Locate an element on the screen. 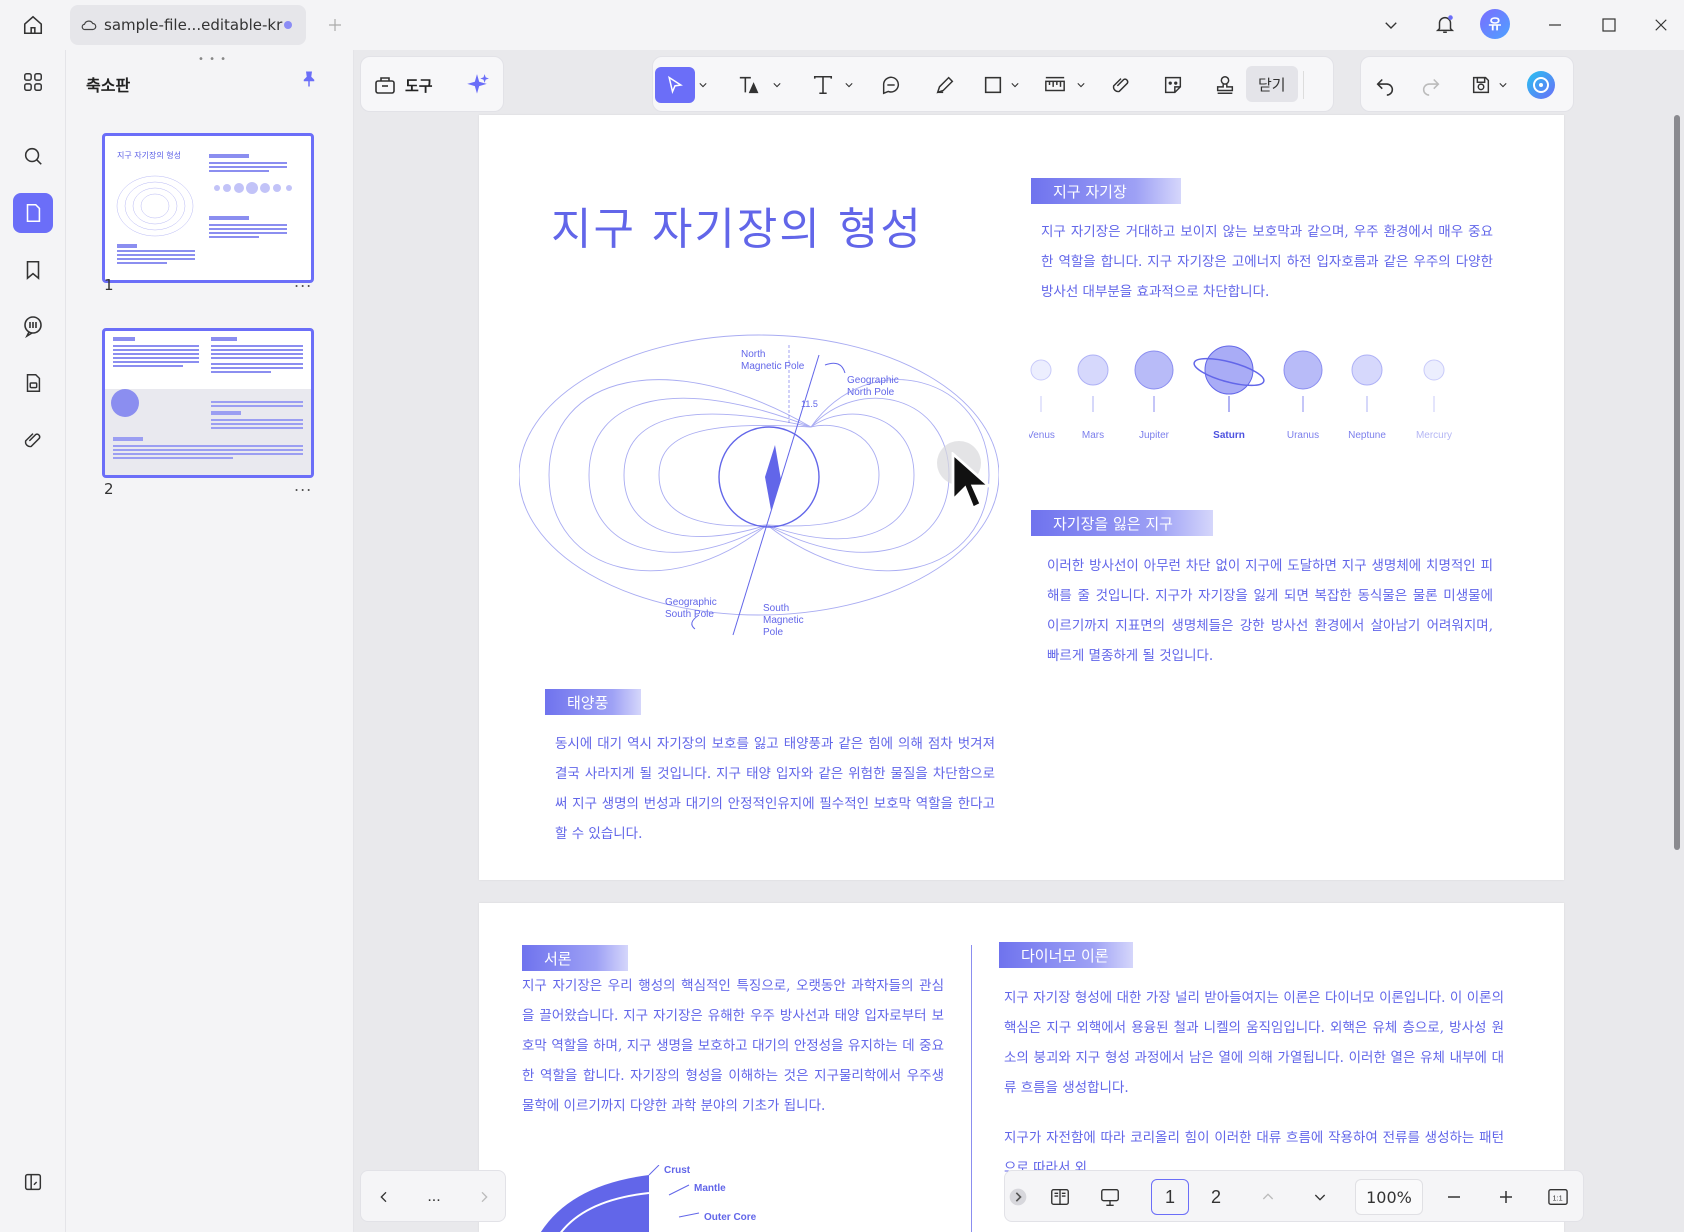 The image size is (1684, 1232). earth-layers-diagram: Crust Mantle Outer Core is located at coordinates (648, 1198).